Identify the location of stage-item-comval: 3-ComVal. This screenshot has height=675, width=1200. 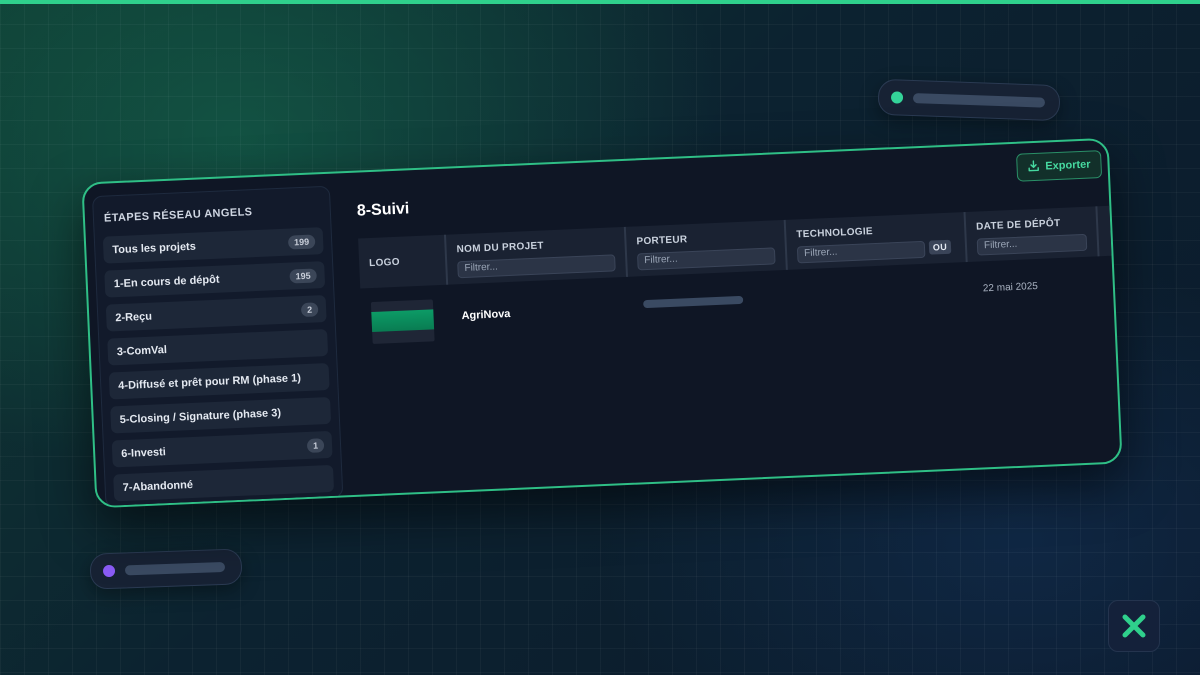
(218, 347).